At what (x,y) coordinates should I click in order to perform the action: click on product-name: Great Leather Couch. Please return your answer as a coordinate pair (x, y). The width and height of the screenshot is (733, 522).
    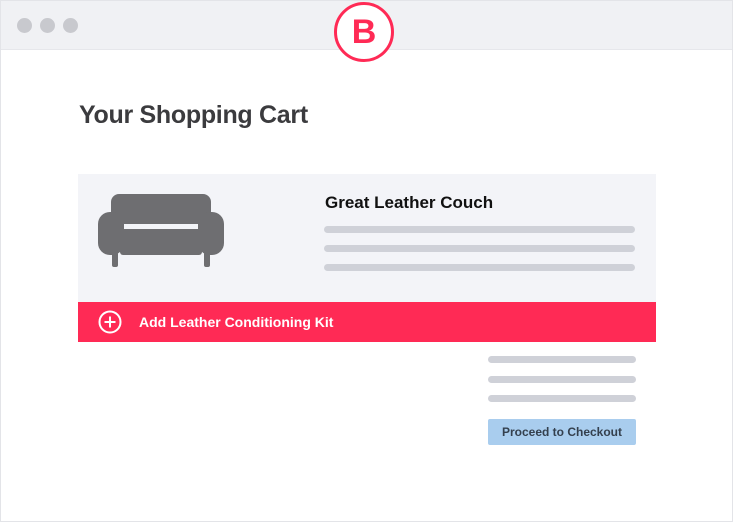
    Looking at the image, I should click on (409, 203).